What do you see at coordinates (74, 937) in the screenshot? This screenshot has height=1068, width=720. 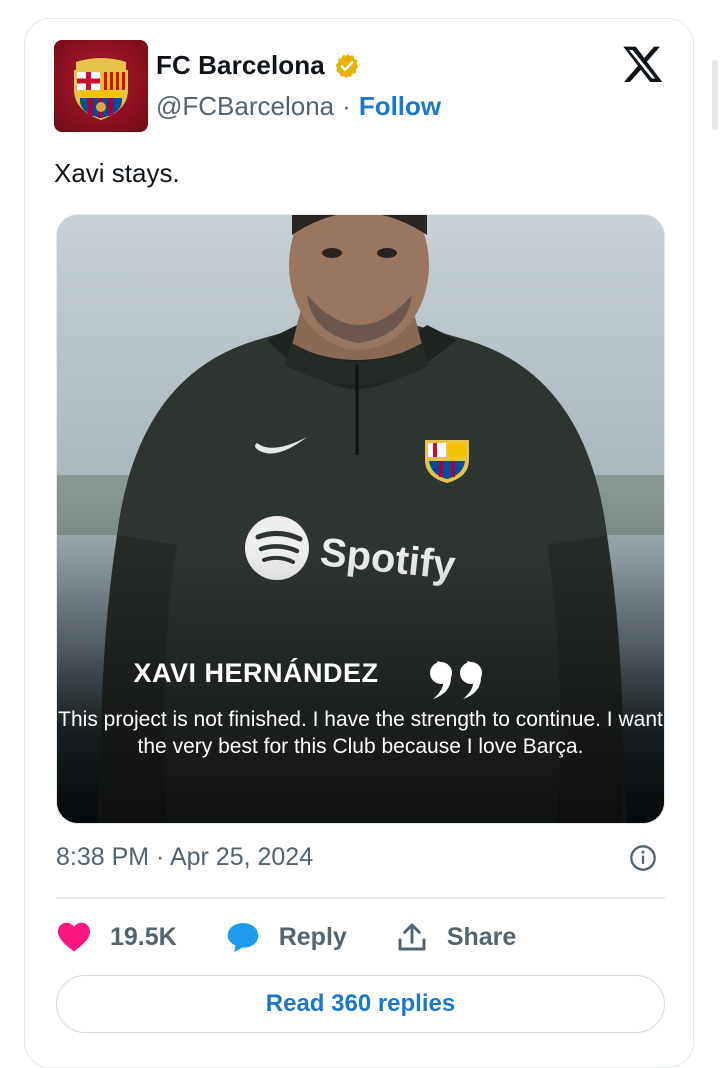 I see `heart-icon` at bounding box center [74, 937].